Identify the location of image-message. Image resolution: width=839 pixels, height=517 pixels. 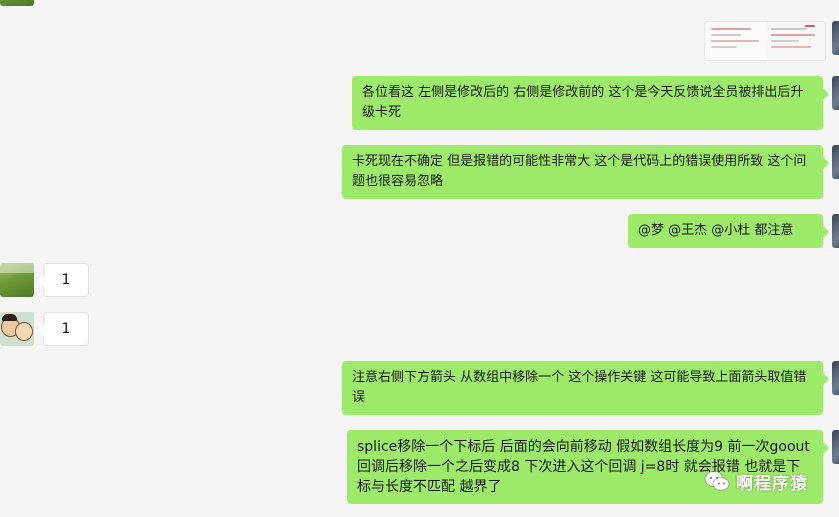
(765, 41).